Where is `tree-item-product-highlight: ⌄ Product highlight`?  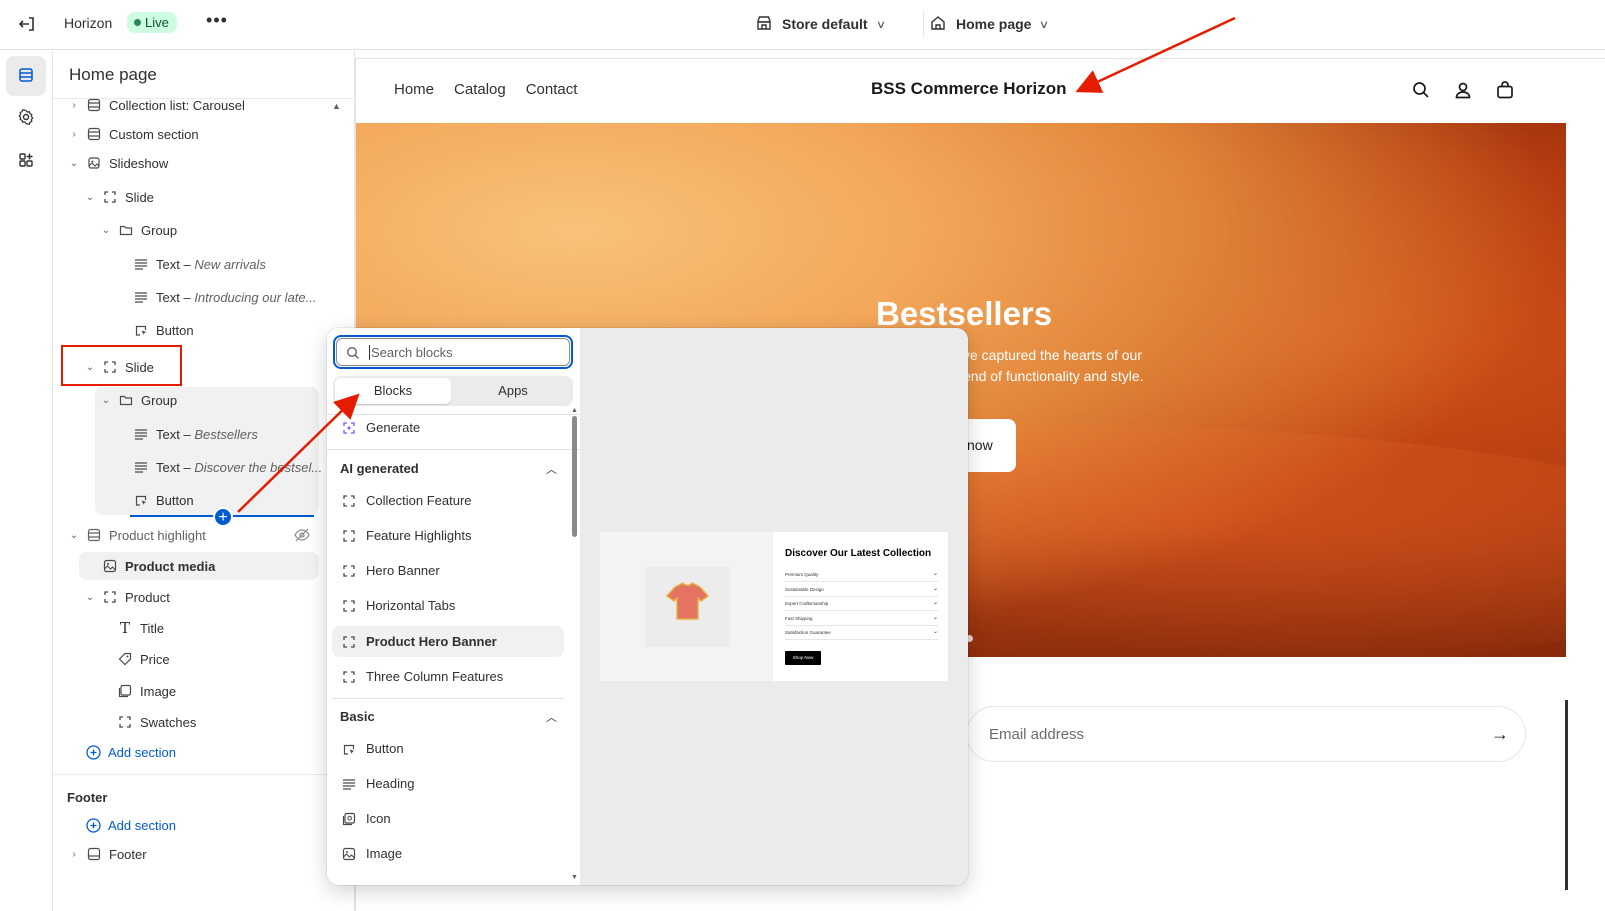 tree-item-product-highlight: ⌄ Product highlight is located at coordinates (136, 535).